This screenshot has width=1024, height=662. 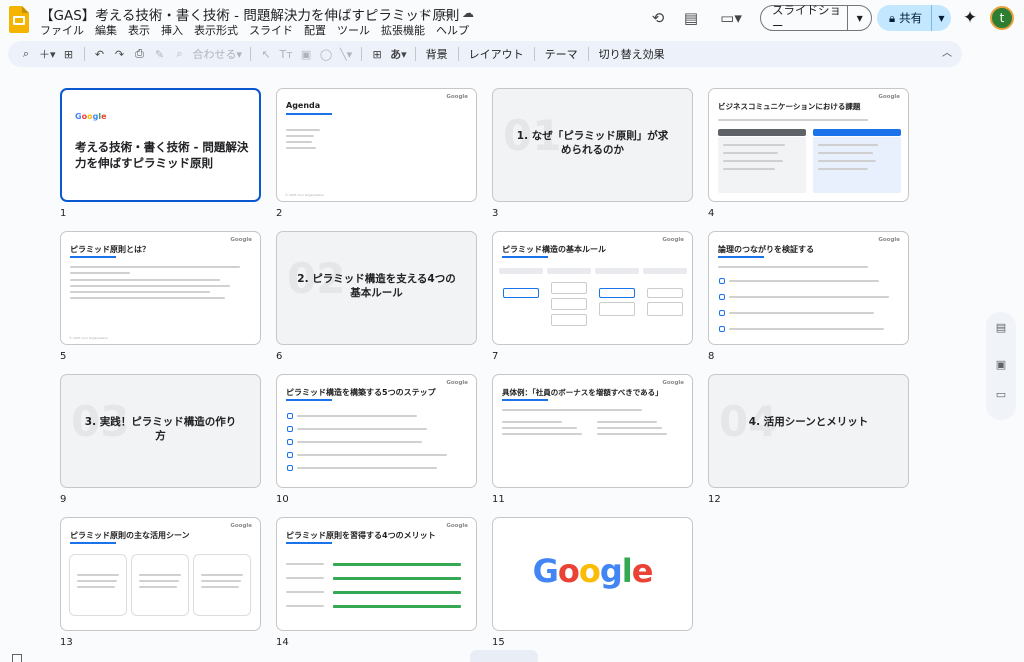 I want to click on slide-thumbnail: 03 3. 実践！ピラミッド構造の作り方, so click(x=160, y=431).